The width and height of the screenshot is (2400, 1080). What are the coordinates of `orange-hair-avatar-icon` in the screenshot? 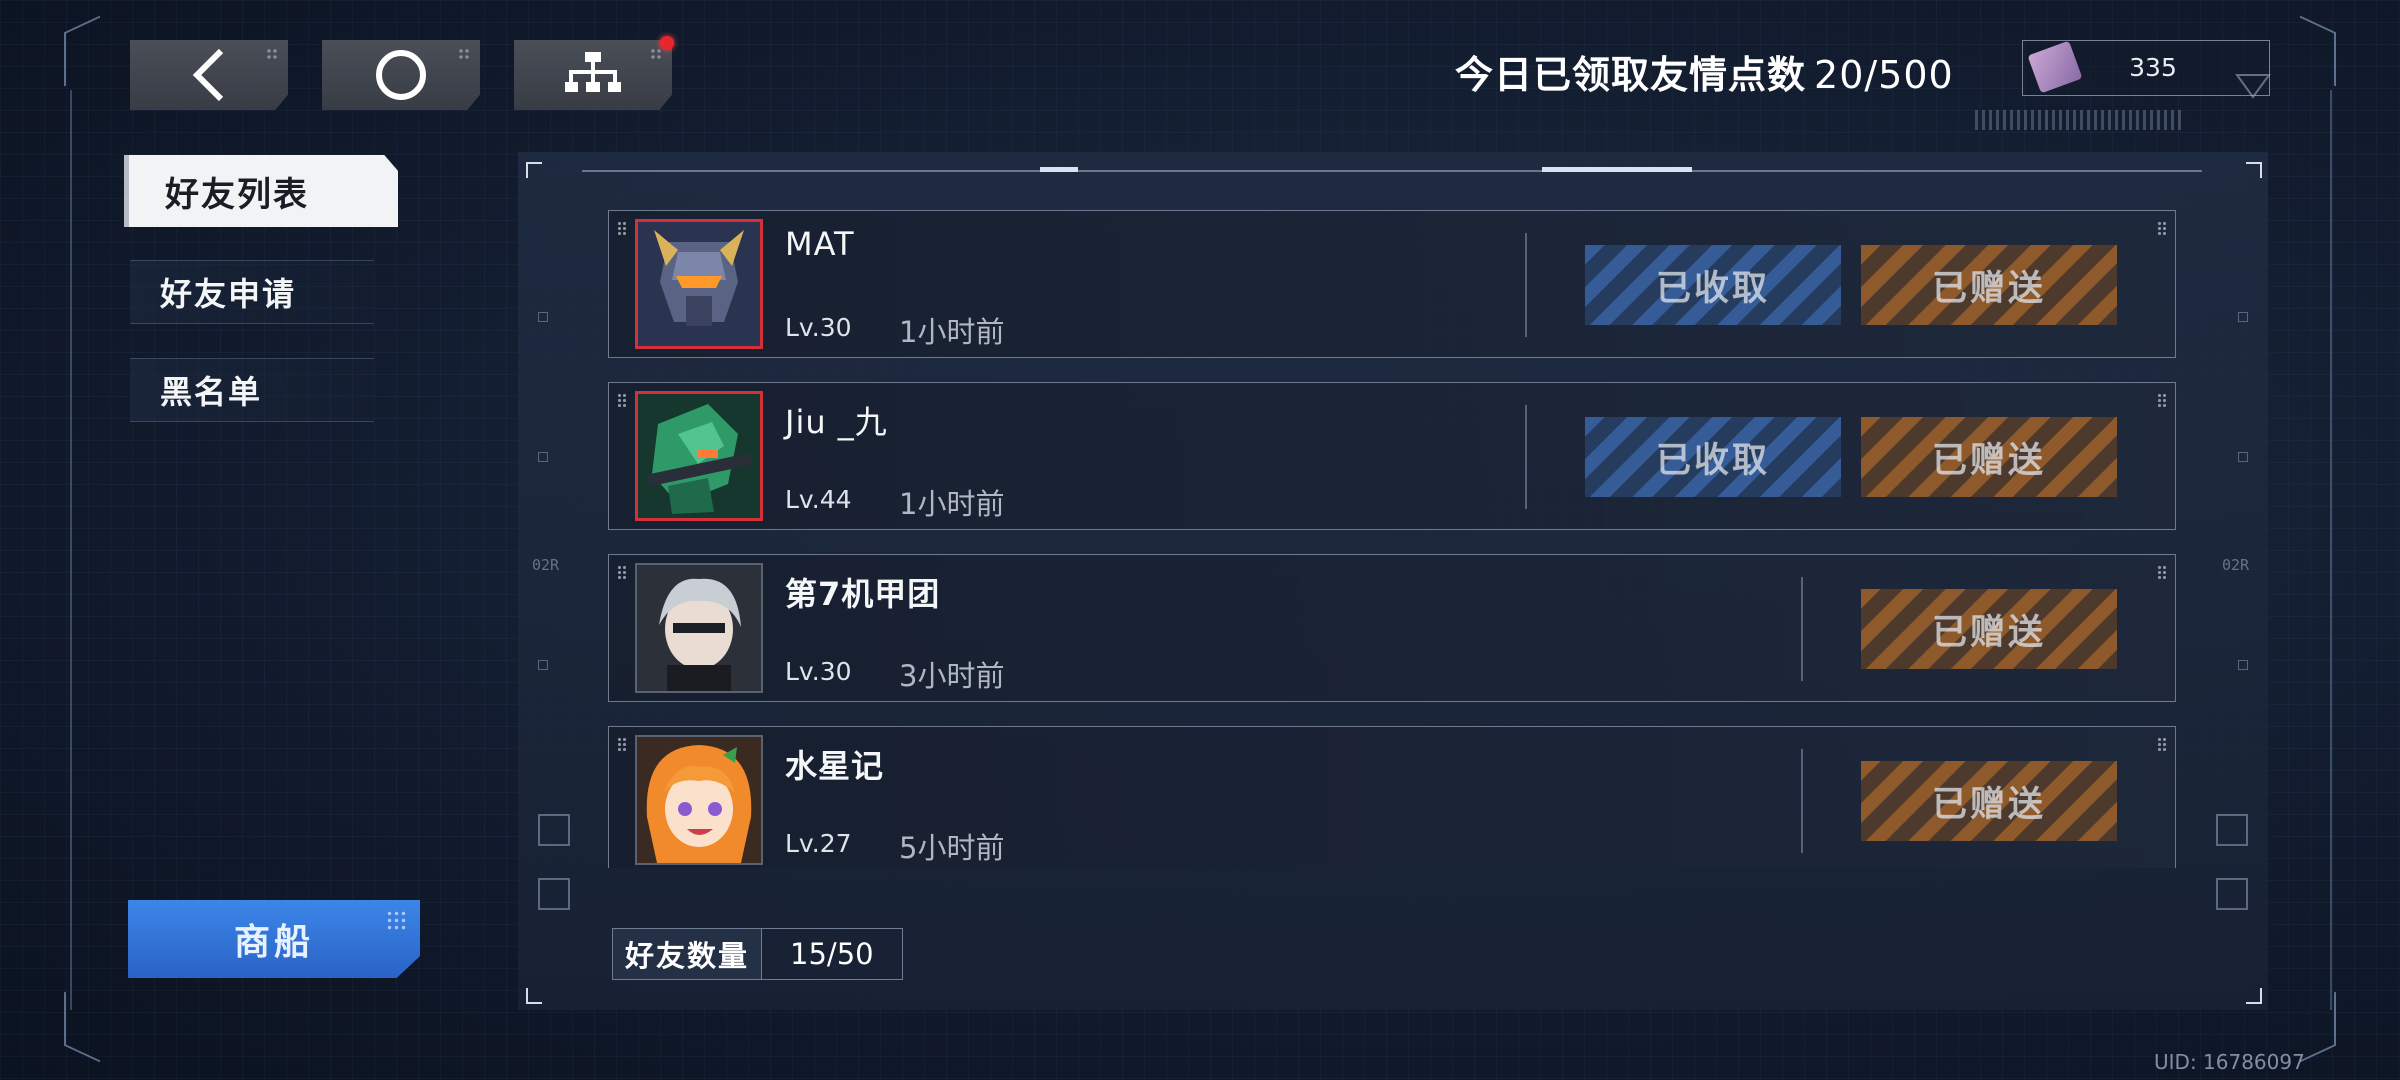 It's located at (699, 800).